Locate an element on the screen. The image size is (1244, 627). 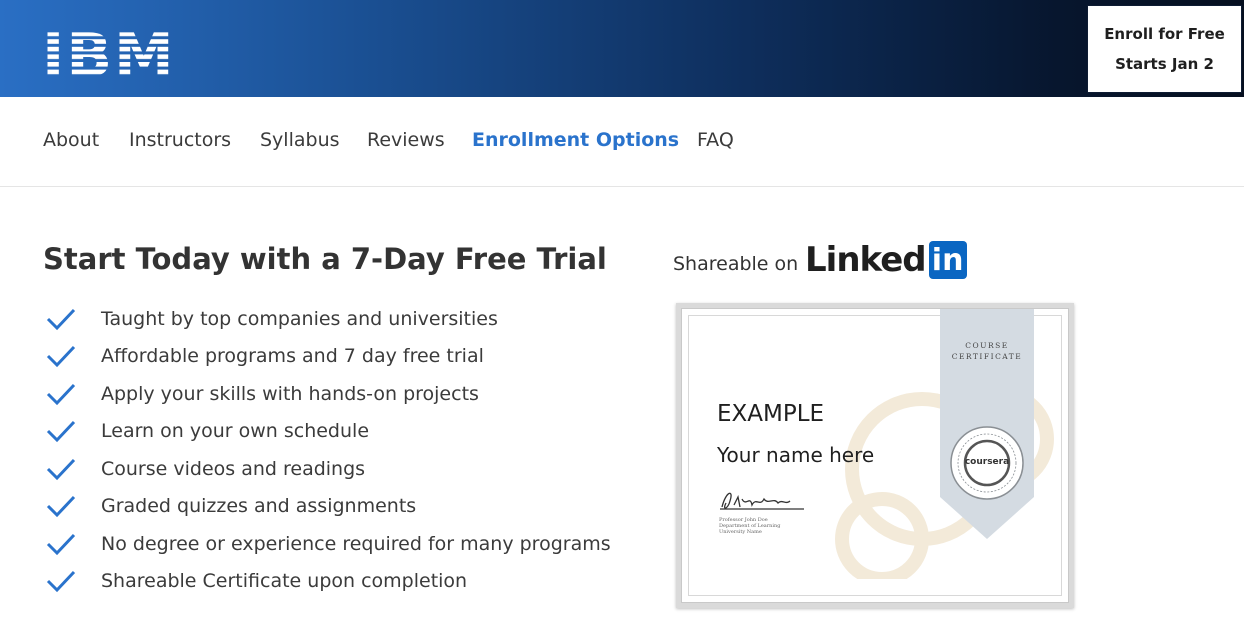
tab-syllabus: Syllabus is located at coordinates (300, 140).